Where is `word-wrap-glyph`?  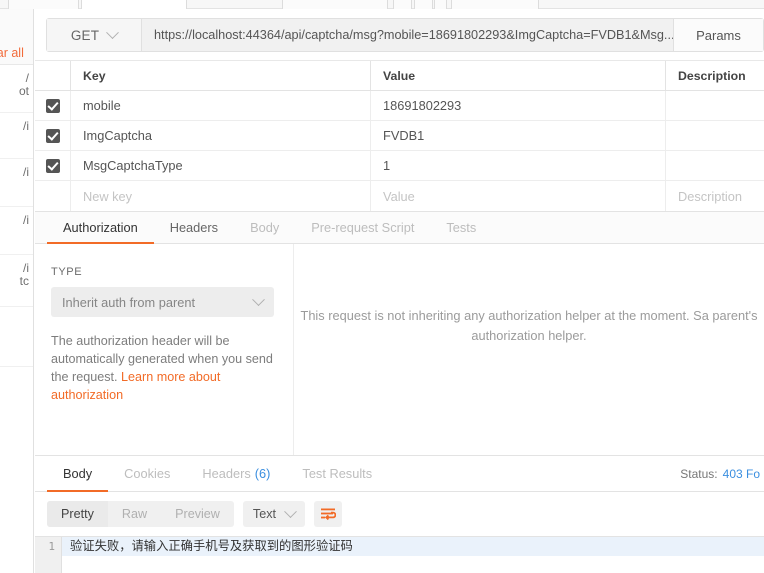
word-wrap-glyph is located at coordinates (329, 514).